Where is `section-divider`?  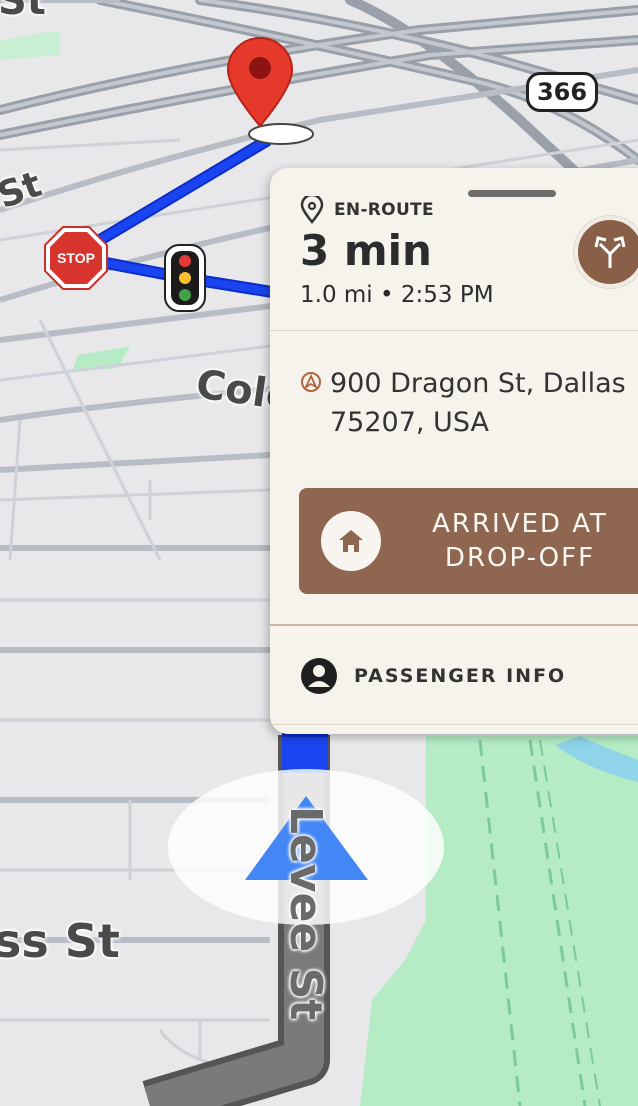
section-divider is located at coordinates (454, 625).